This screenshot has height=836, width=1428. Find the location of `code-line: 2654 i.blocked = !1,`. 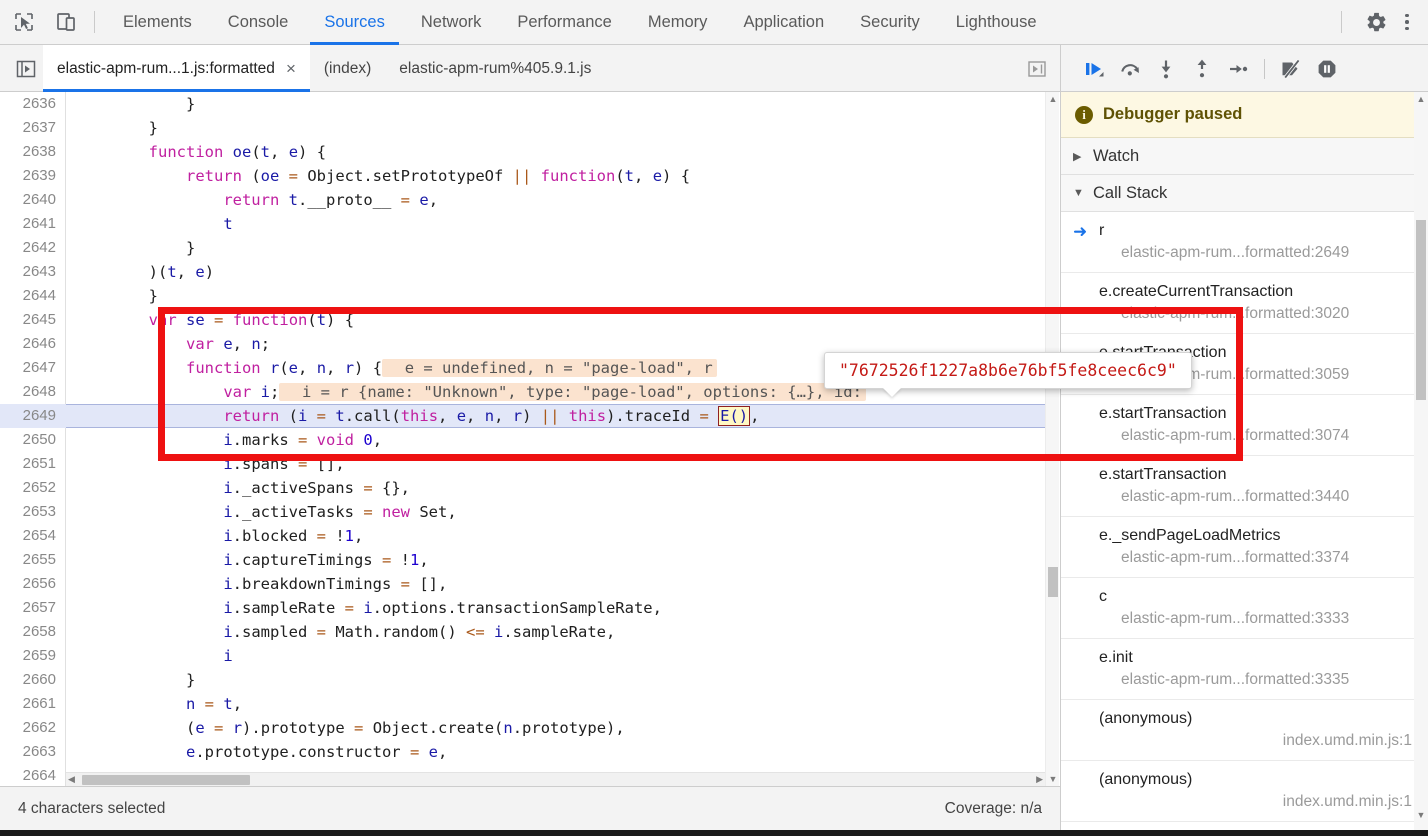

code-line: 2654 i.blocked = !1, is located at coordinates (522, 536).